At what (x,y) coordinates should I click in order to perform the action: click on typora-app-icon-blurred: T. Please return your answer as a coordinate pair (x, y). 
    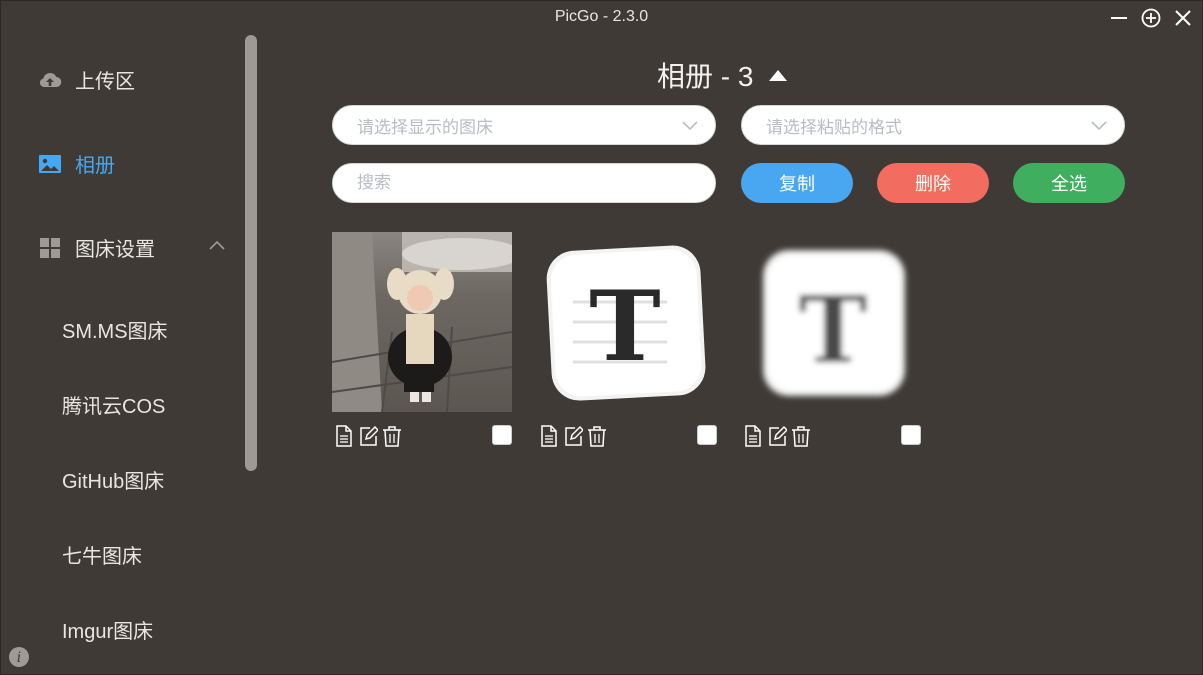
    Looking at the image, I should click on (834, 323).